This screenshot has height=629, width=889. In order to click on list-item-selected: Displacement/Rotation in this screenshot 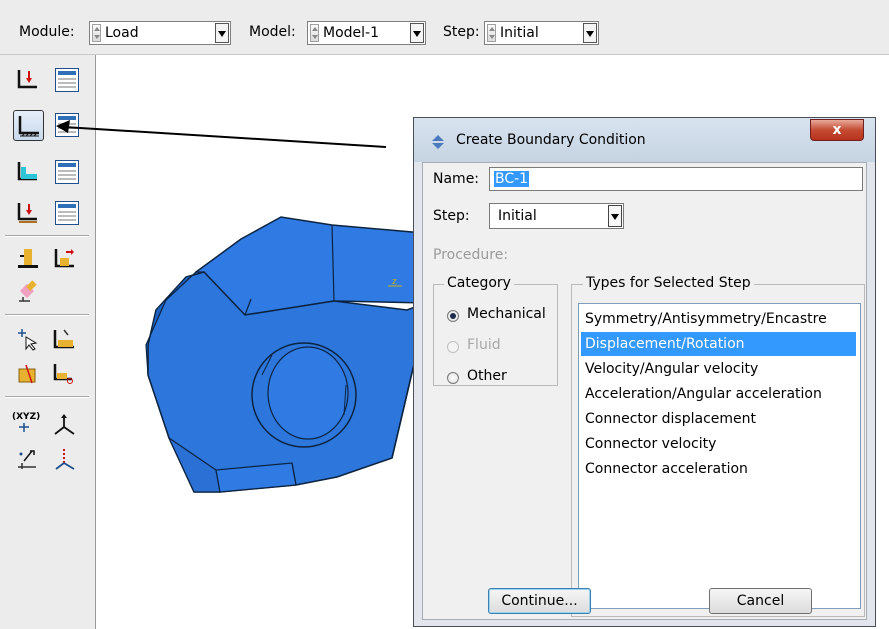, I will do `click(718, 344)`.